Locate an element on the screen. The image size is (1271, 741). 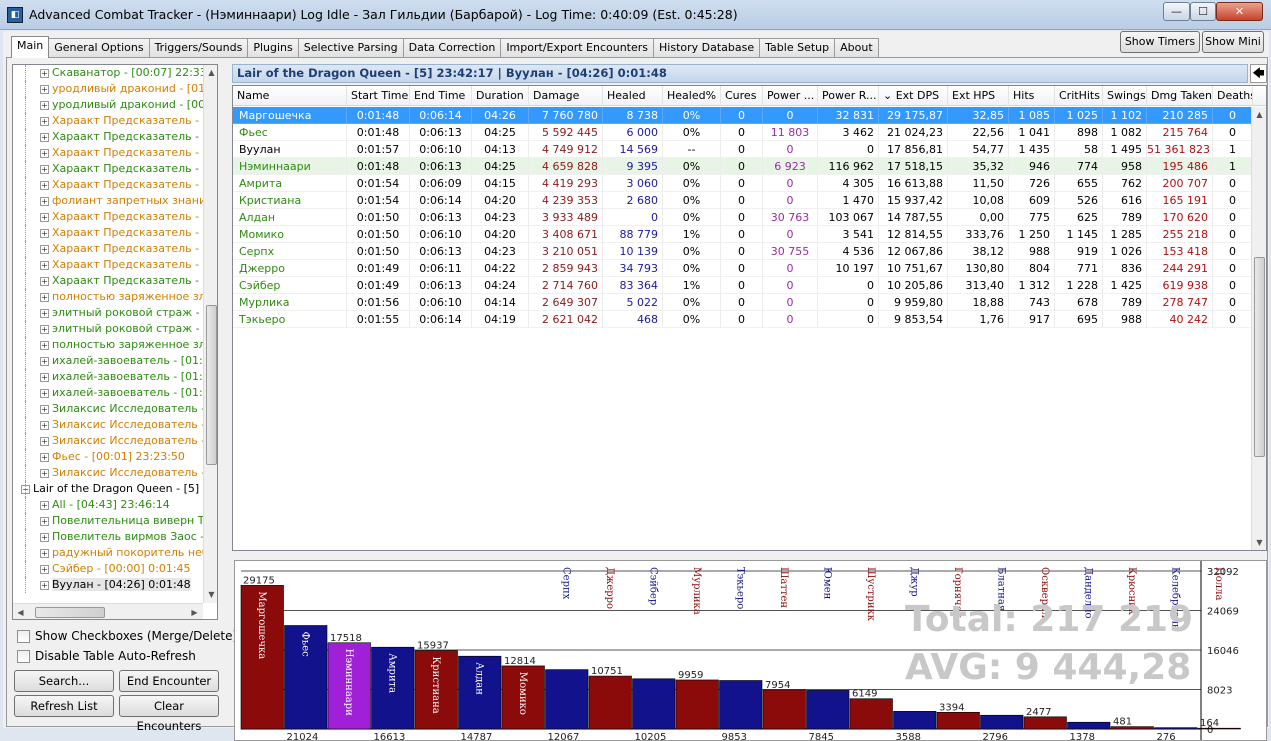
close-button: ✕ is located at coordinates (1239, 11).